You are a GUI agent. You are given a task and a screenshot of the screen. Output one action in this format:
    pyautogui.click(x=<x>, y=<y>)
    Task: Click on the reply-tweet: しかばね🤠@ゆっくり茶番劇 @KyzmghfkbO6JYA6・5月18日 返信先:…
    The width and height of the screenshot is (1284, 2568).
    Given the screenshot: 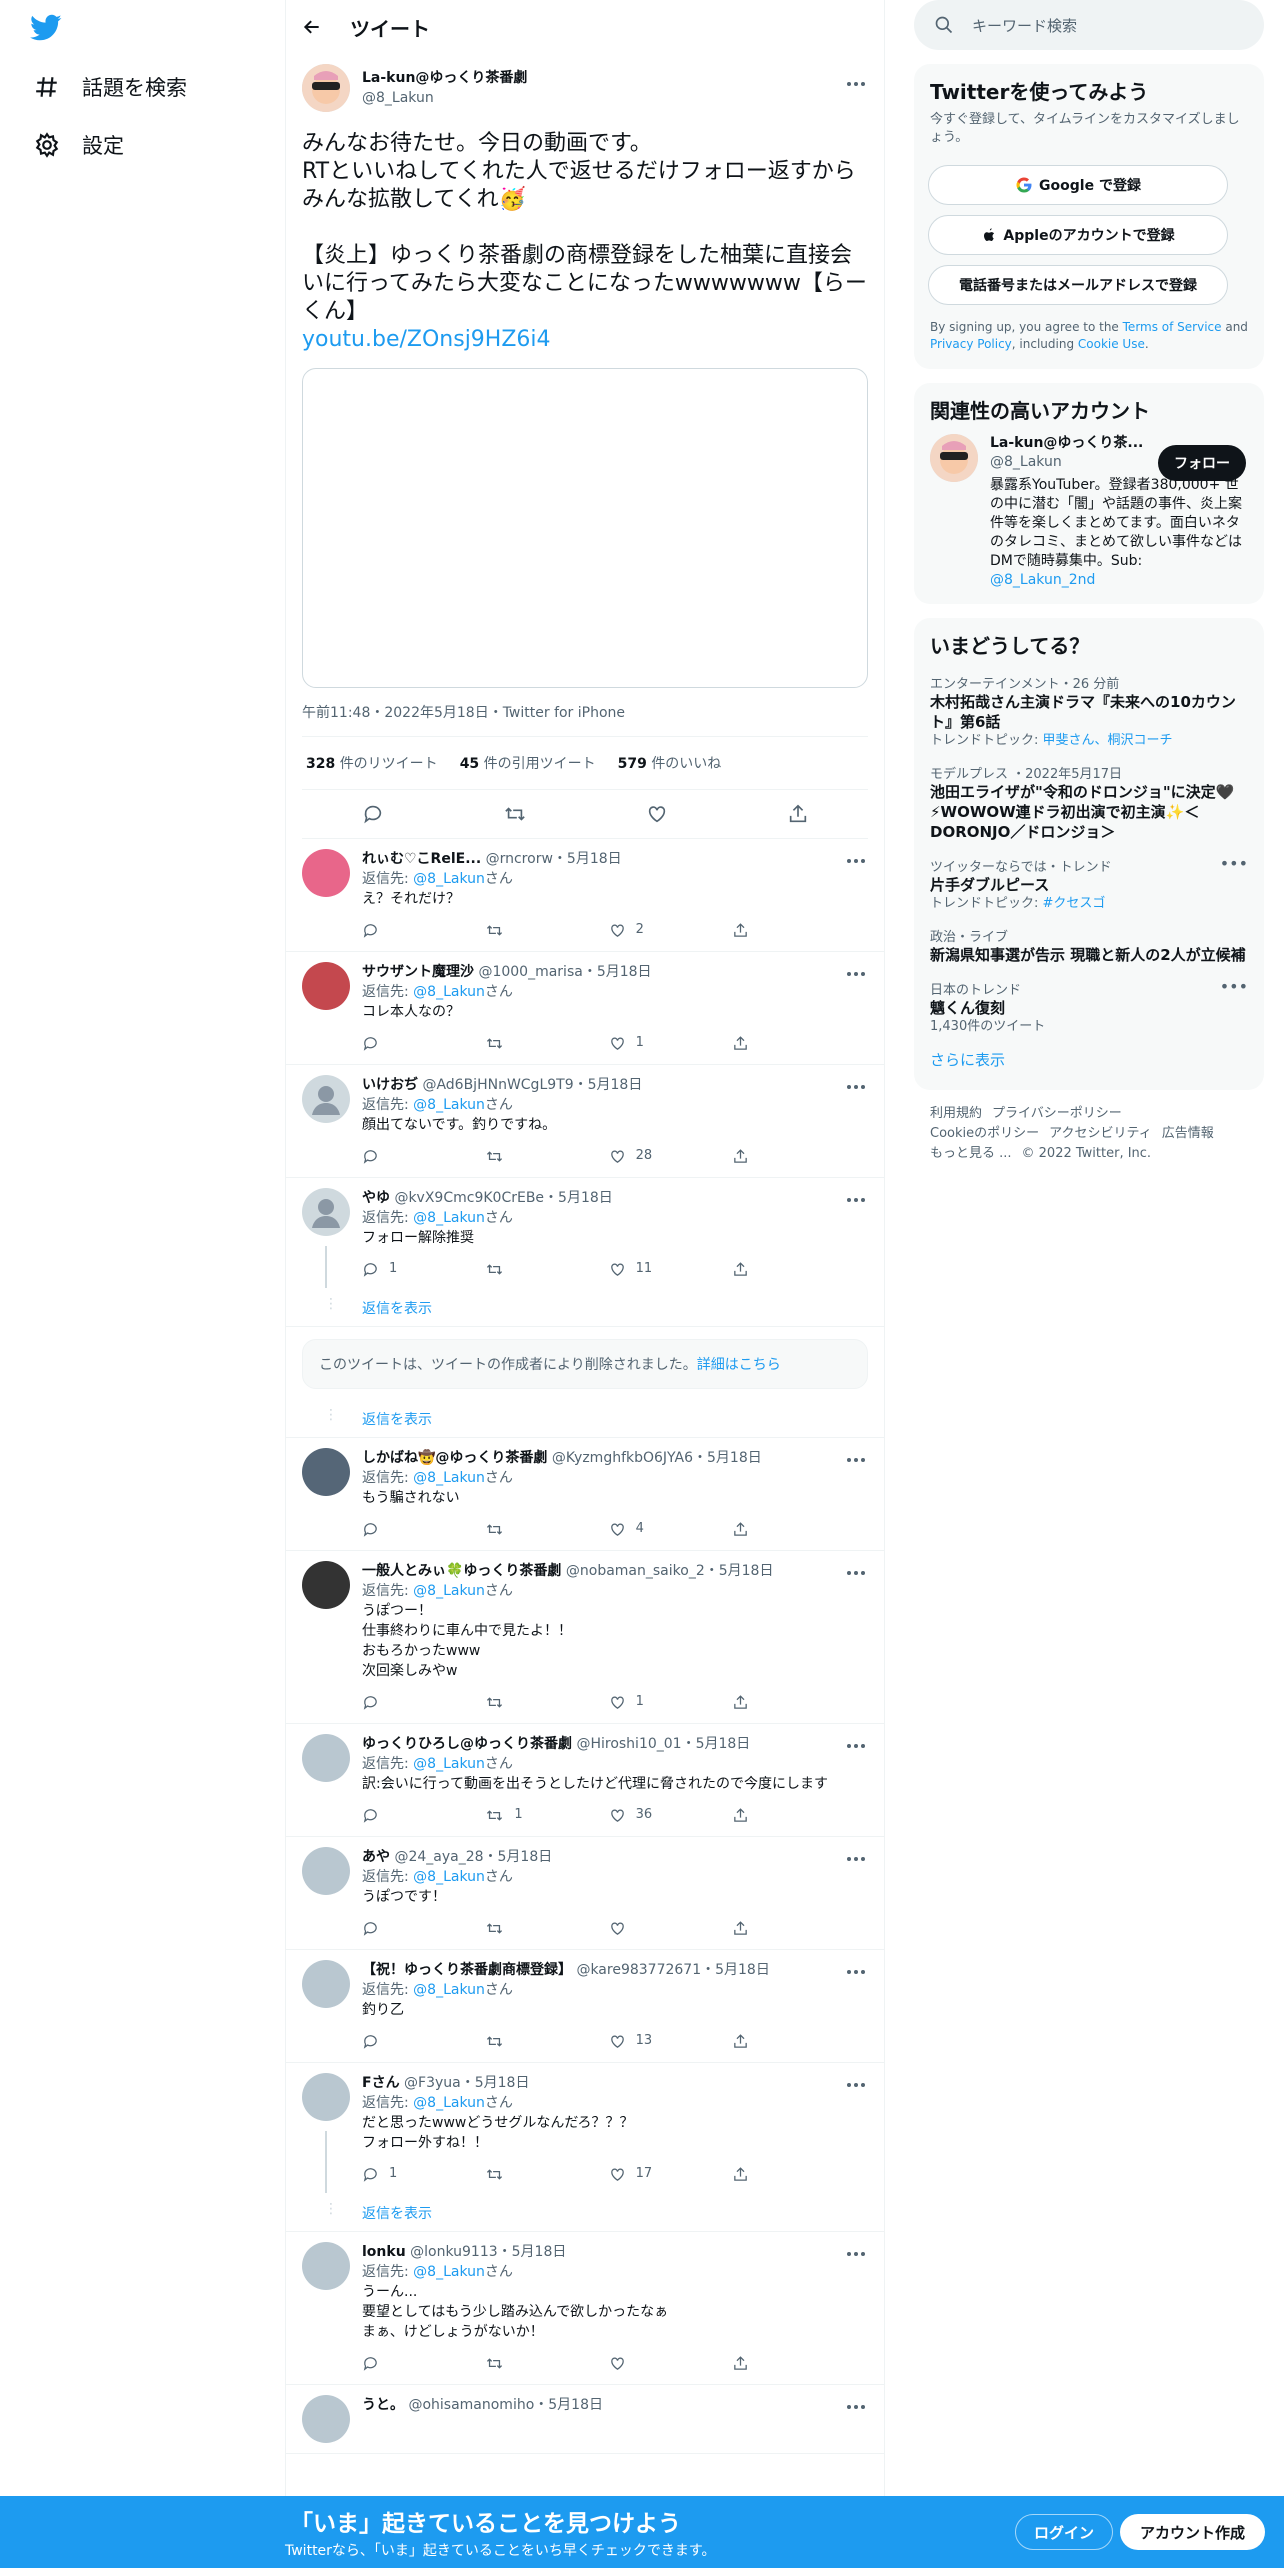 What is the action you would take?
    pyautogui.click(x=585, y=1494)
    